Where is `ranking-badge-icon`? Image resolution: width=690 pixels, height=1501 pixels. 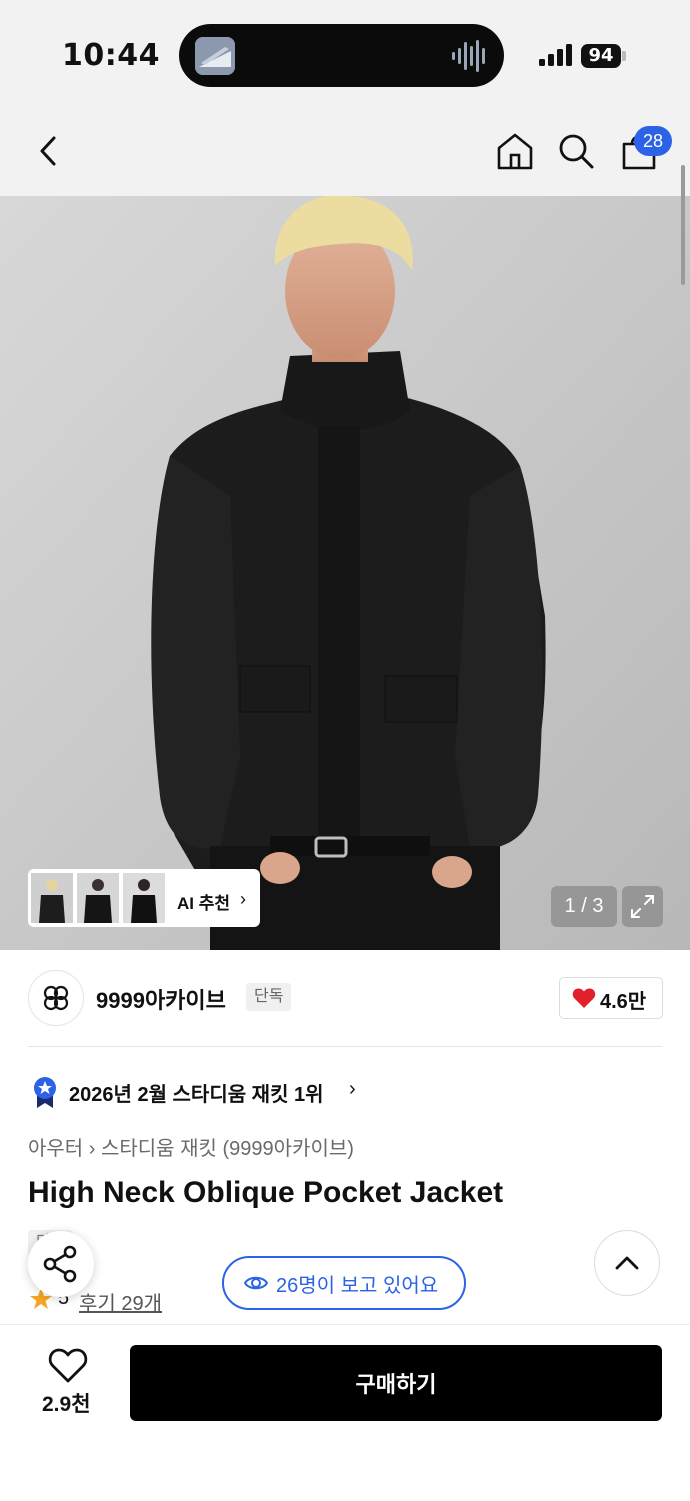 ranking-badge-icon is located at coordinates (45, 1092).